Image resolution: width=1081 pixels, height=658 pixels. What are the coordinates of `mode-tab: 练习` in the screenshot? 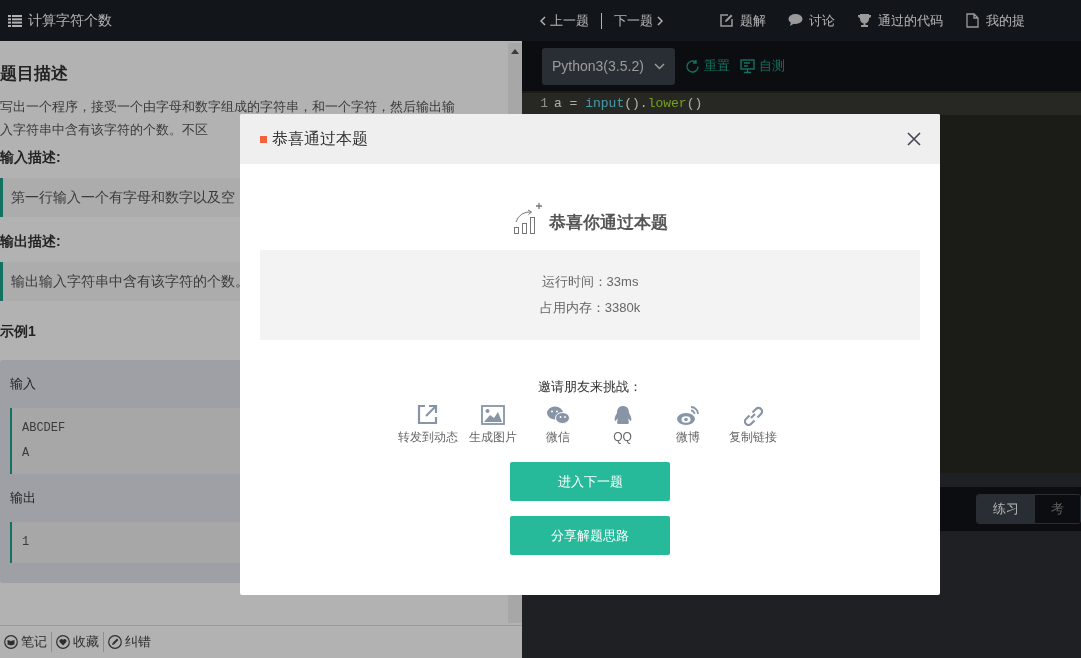 It's located at (1006, 509).